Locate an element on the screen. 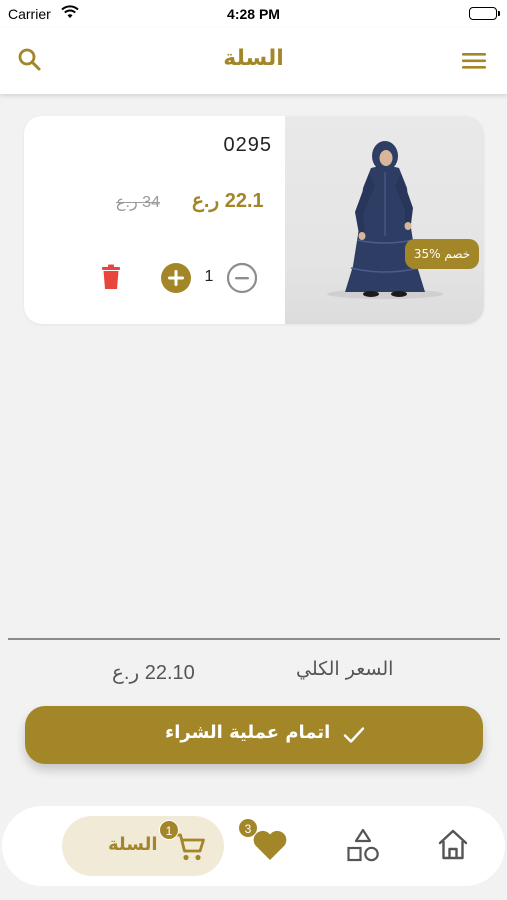 The image size is (507, 900). battery-icon is located at coordinates (484, 13).